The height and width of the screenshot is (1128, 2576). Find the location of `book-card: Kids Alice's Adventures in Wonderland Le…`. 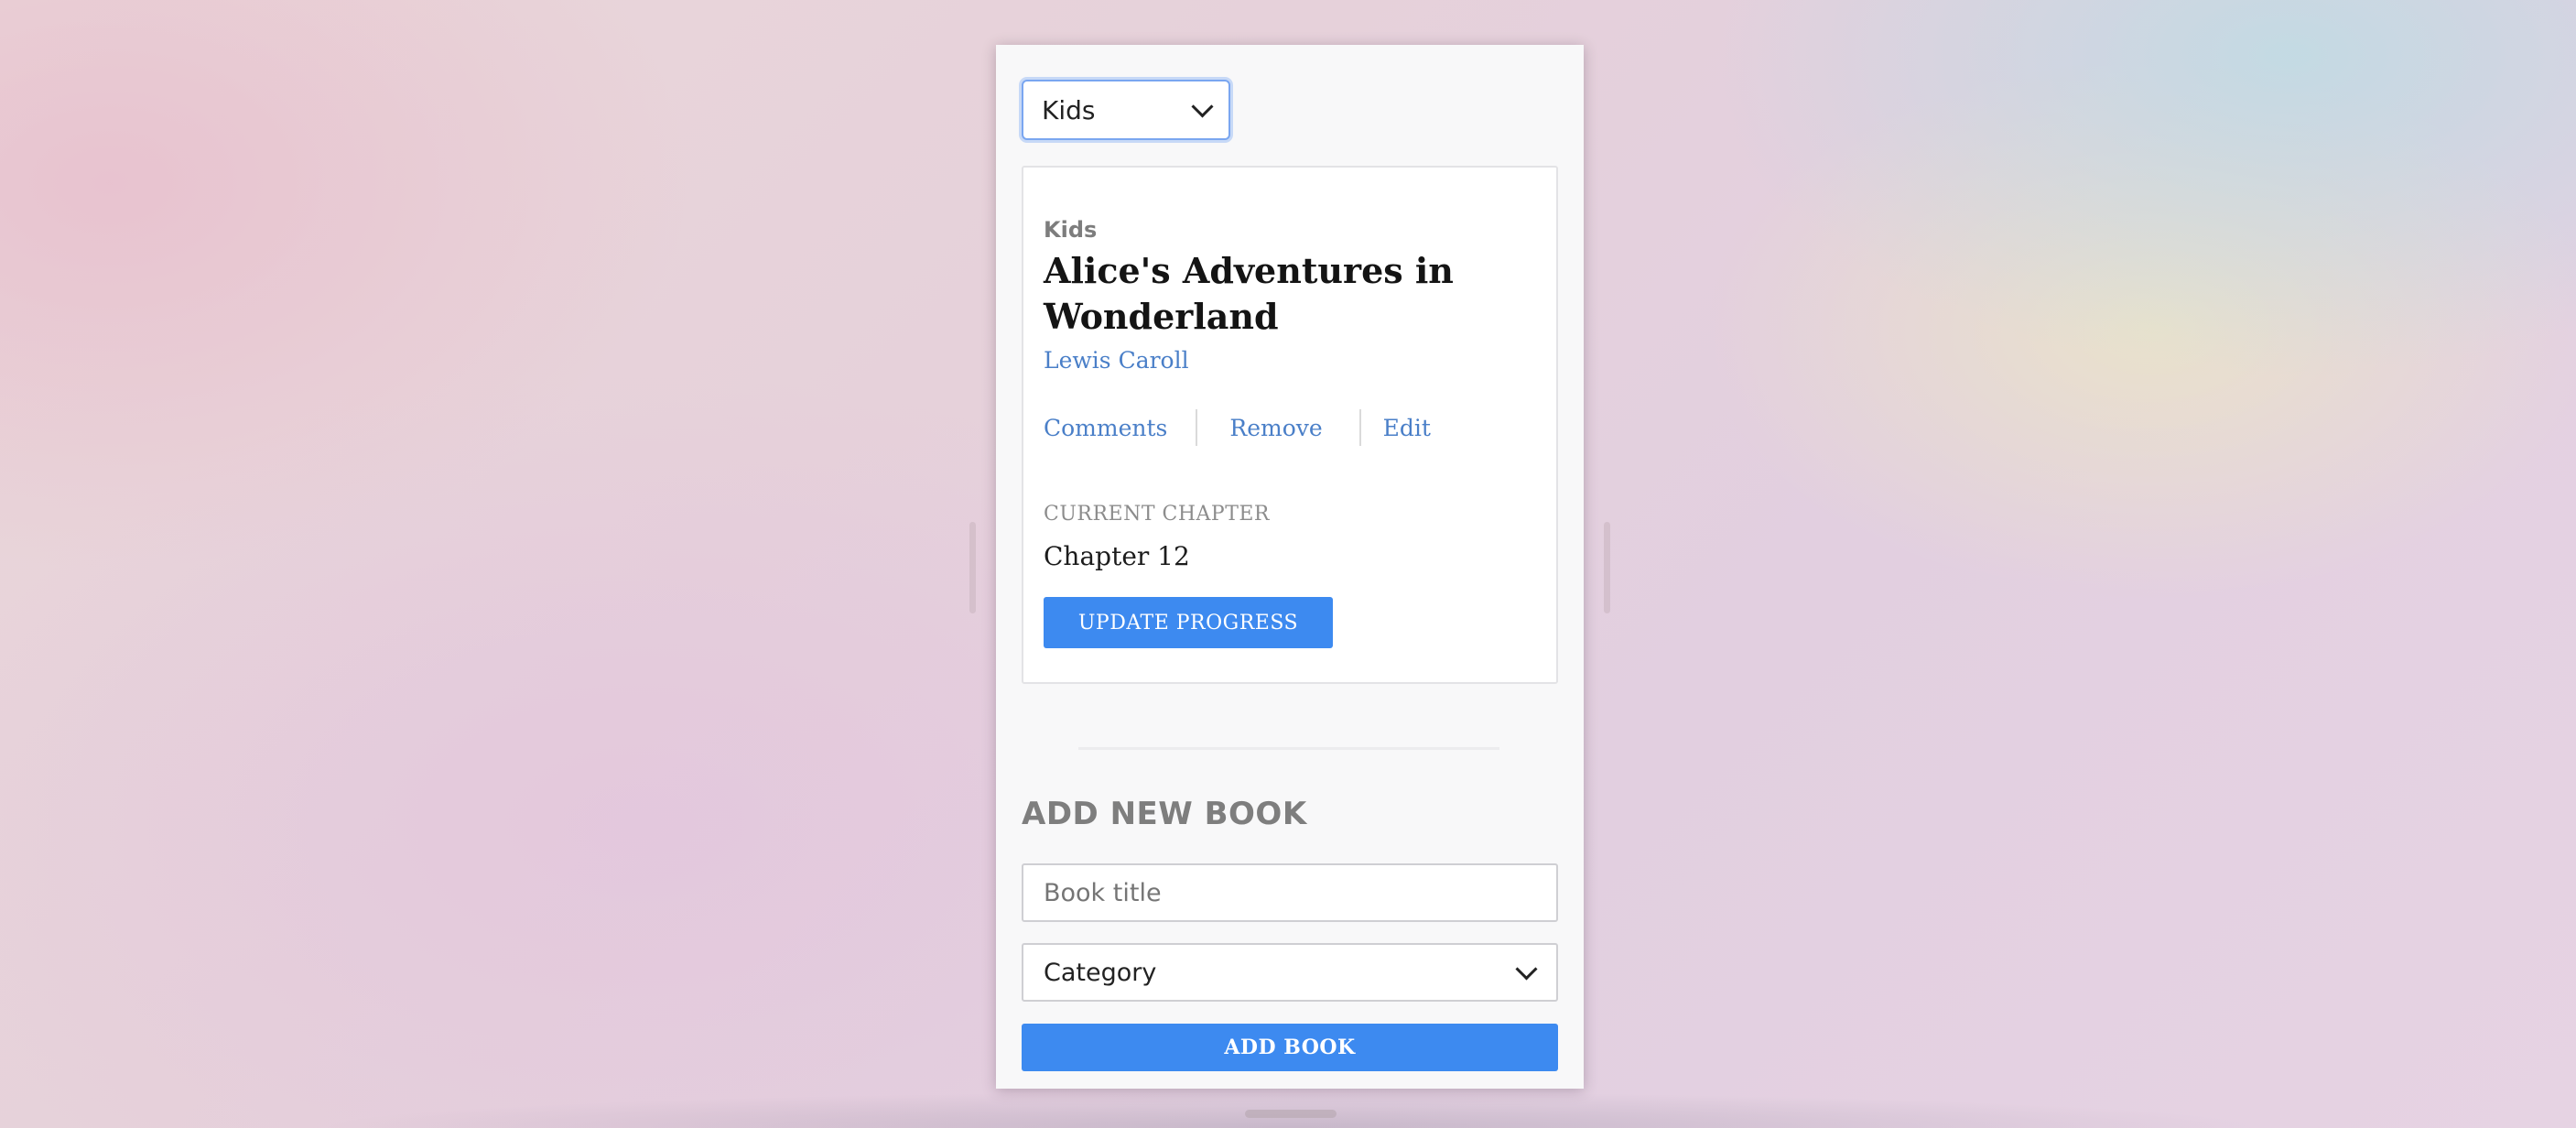

book-card: Kids Alice's Adventures in Wonderland Le… is located at coordinates (1290, 425).